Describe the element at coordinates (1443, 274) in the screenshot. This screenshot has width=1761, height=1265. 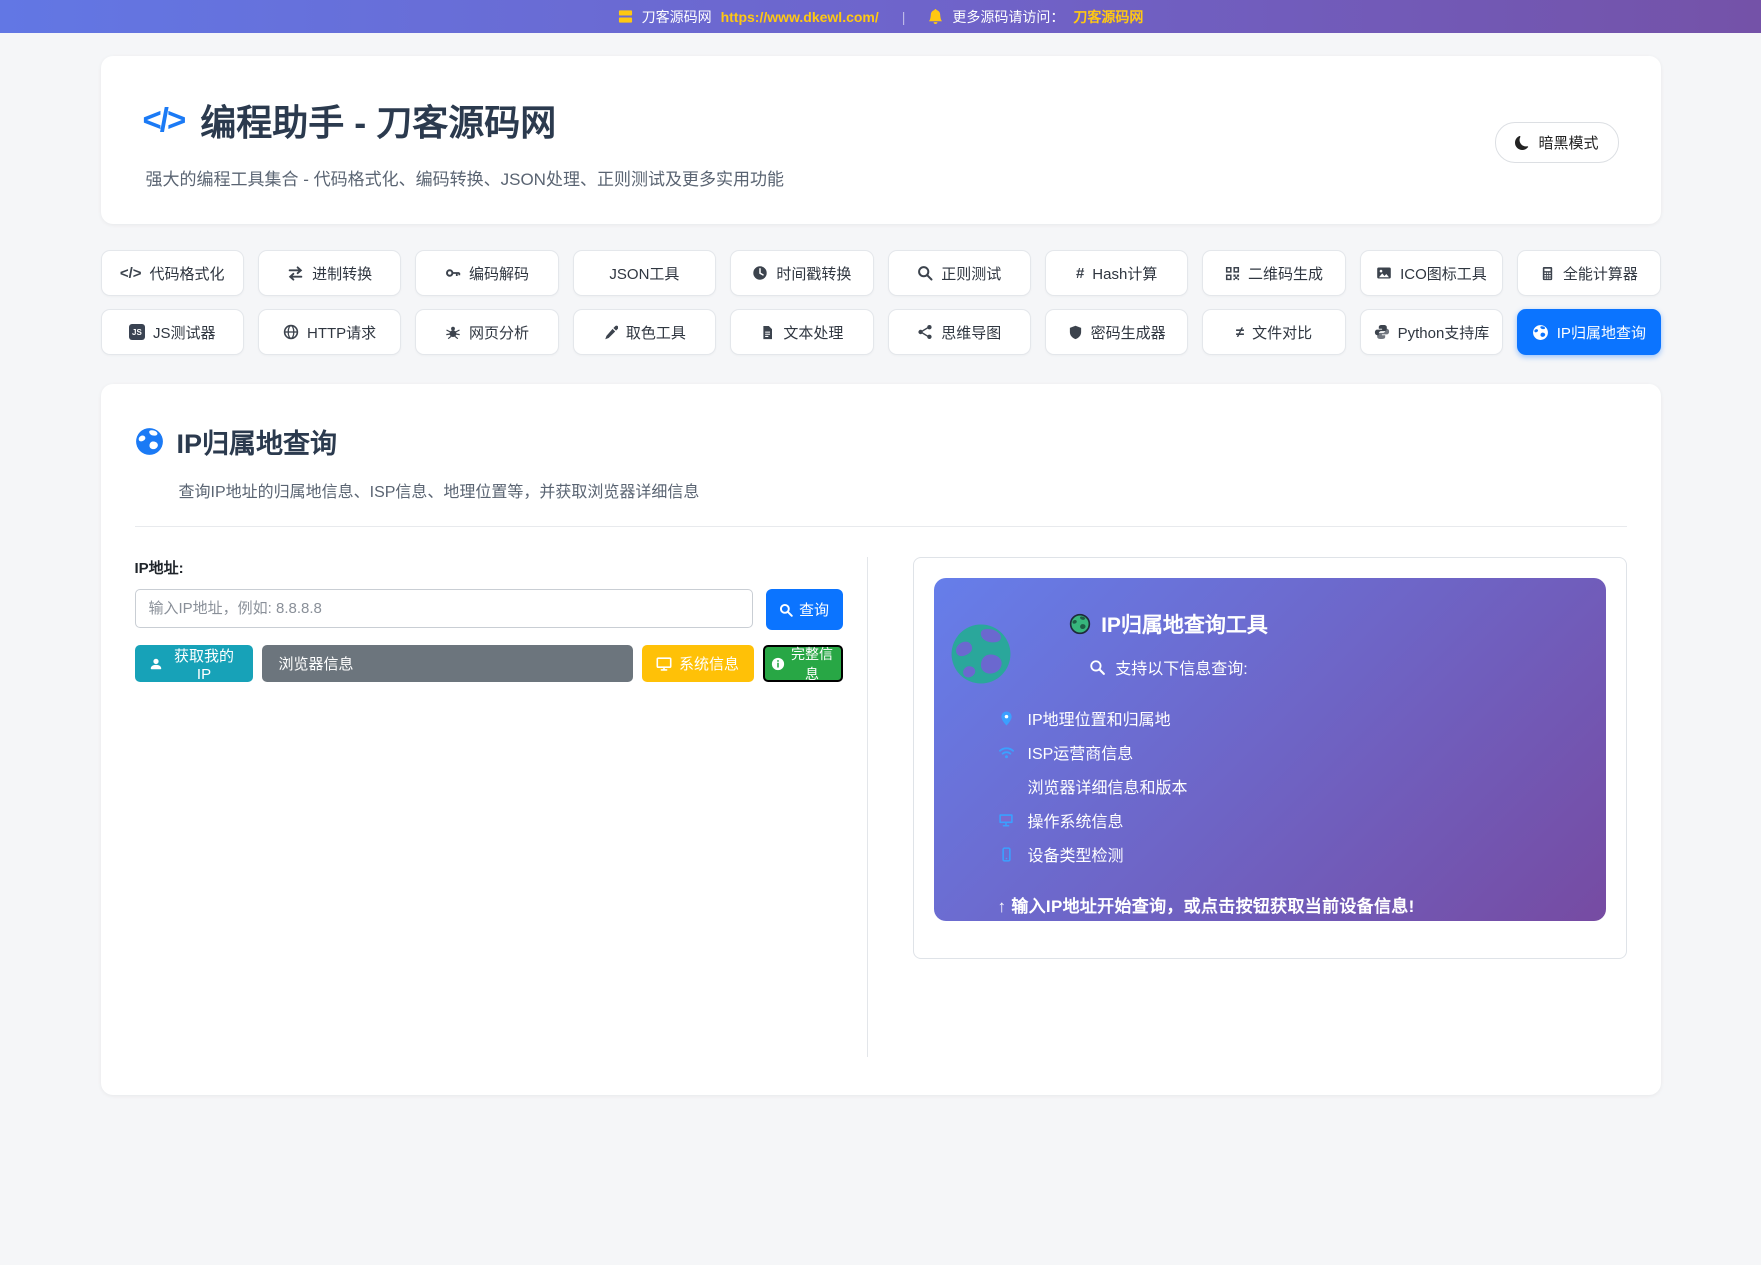
I see `nav-label: ICO图标工具` at that location.